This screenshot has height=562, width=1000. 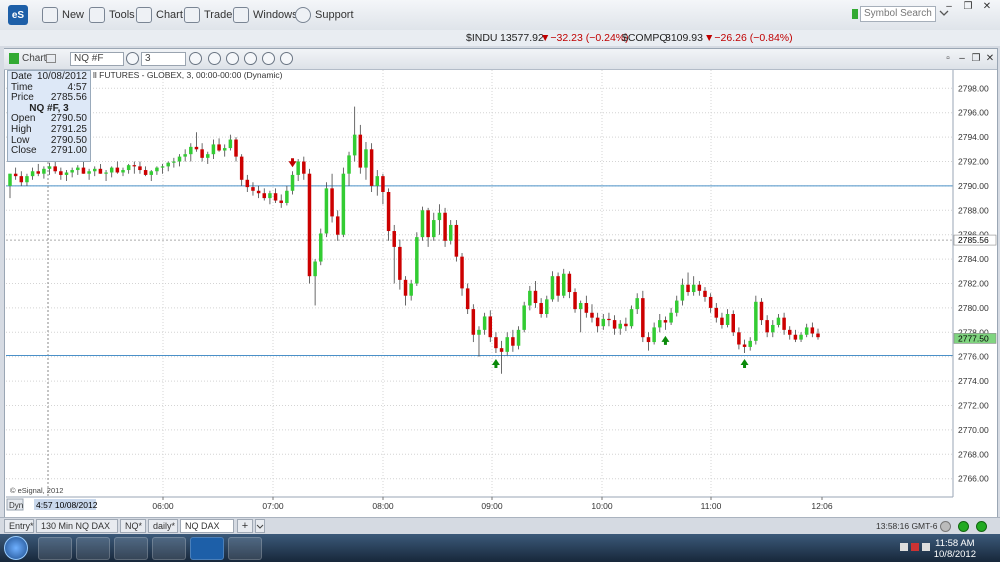 I want to click on dyn-label: Dyn, so click(x=16, y=505).